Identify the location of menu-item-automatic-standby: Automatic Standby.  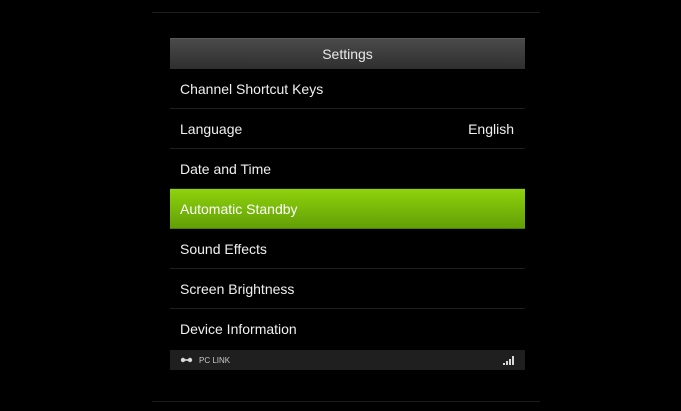
(347, 209).